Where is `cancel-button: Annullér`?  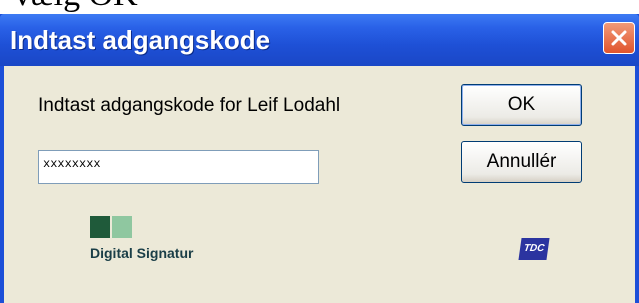
cancel-button: Annullér is located at coordinates (521, 162).